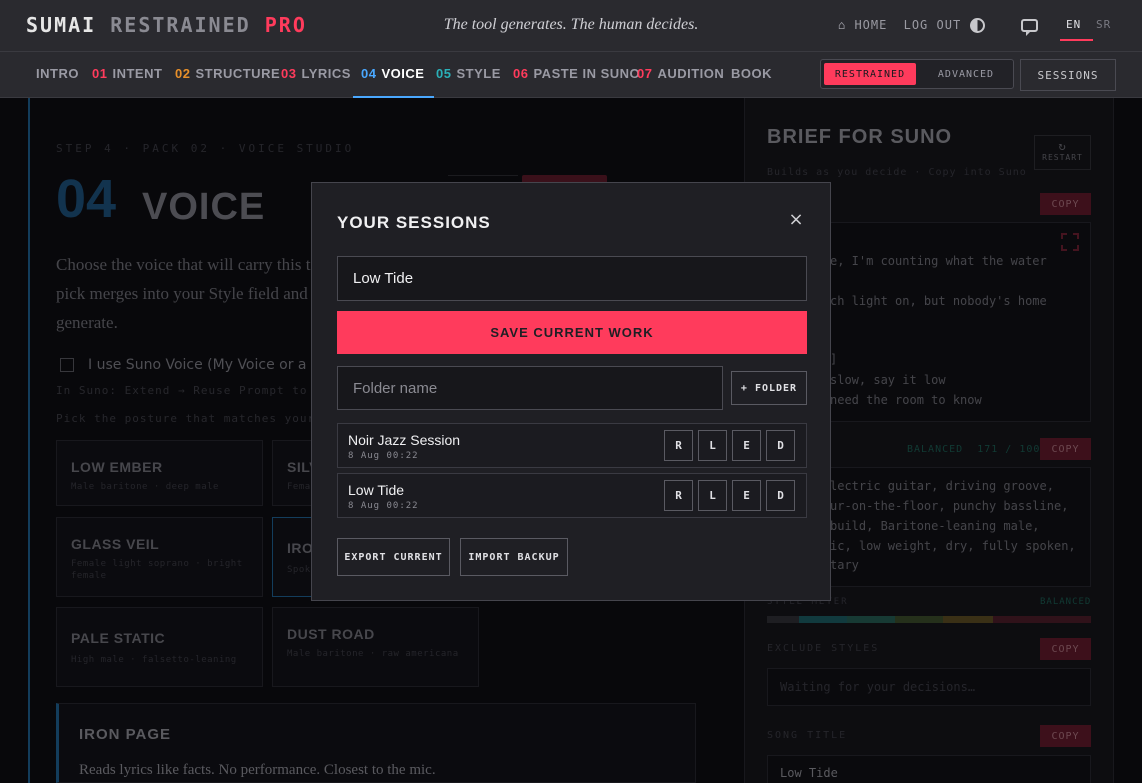  I want to click on session-row: Low Tide 8 Aug 00:22 R L E D, so click(572, 495).